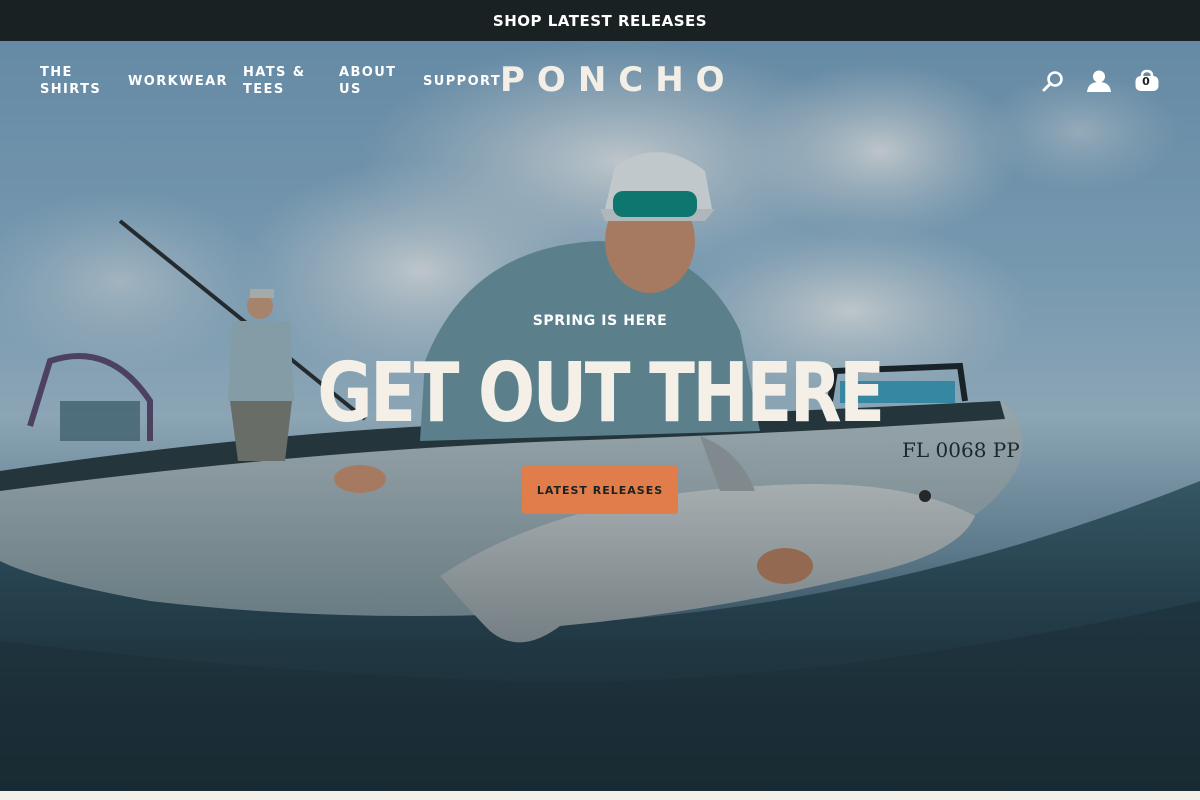  I want to click on announcement-bar: SHOP LATEST RELEASES, so click(600, 20).